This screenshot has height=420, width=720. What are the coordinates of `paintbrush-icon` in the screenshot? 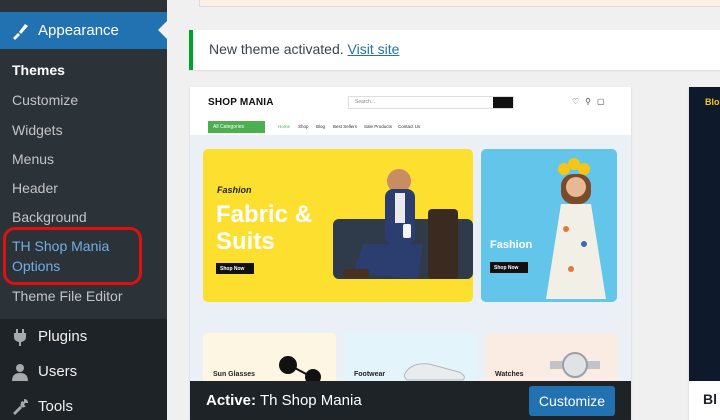 It's located at (20, 31).